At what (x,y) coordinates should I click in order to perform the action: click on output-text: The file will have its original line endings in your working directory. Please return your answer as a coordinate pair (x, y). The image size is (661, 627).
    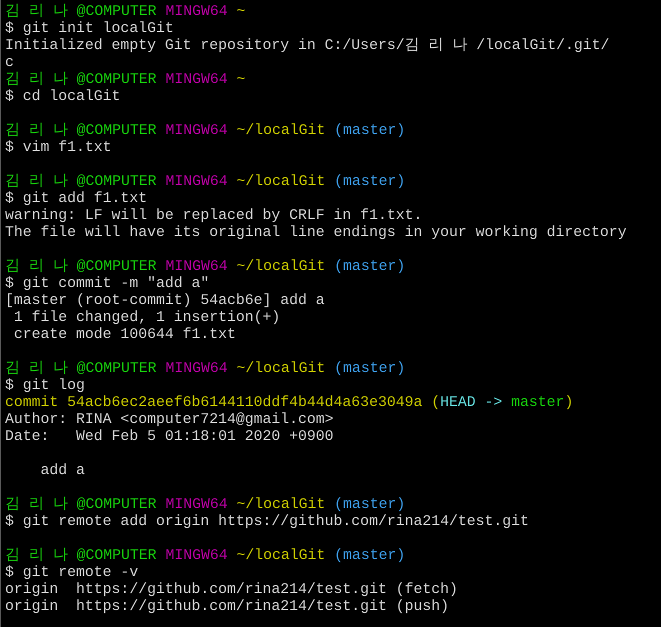
    Looking at the image, I should click on (316, 233).